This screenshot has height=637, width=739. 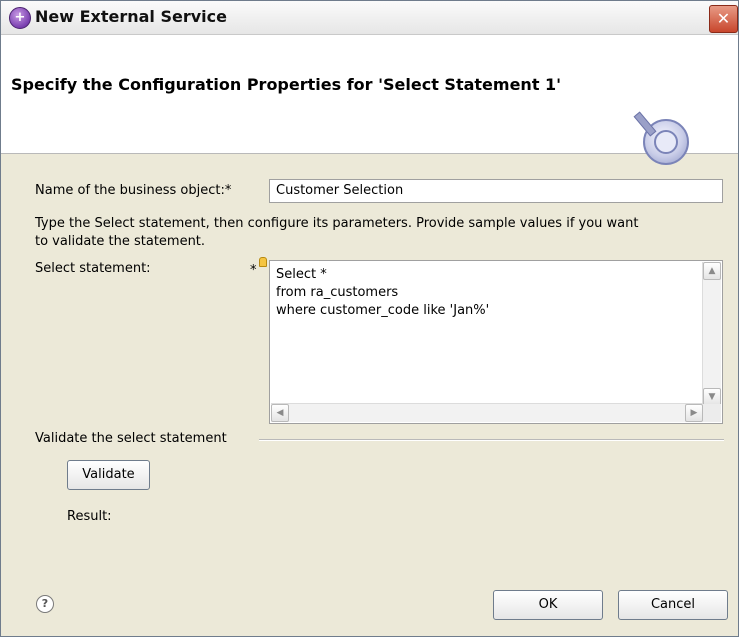 I want to click on select-statement-label: Select statement:, so click(x=93, y=268).